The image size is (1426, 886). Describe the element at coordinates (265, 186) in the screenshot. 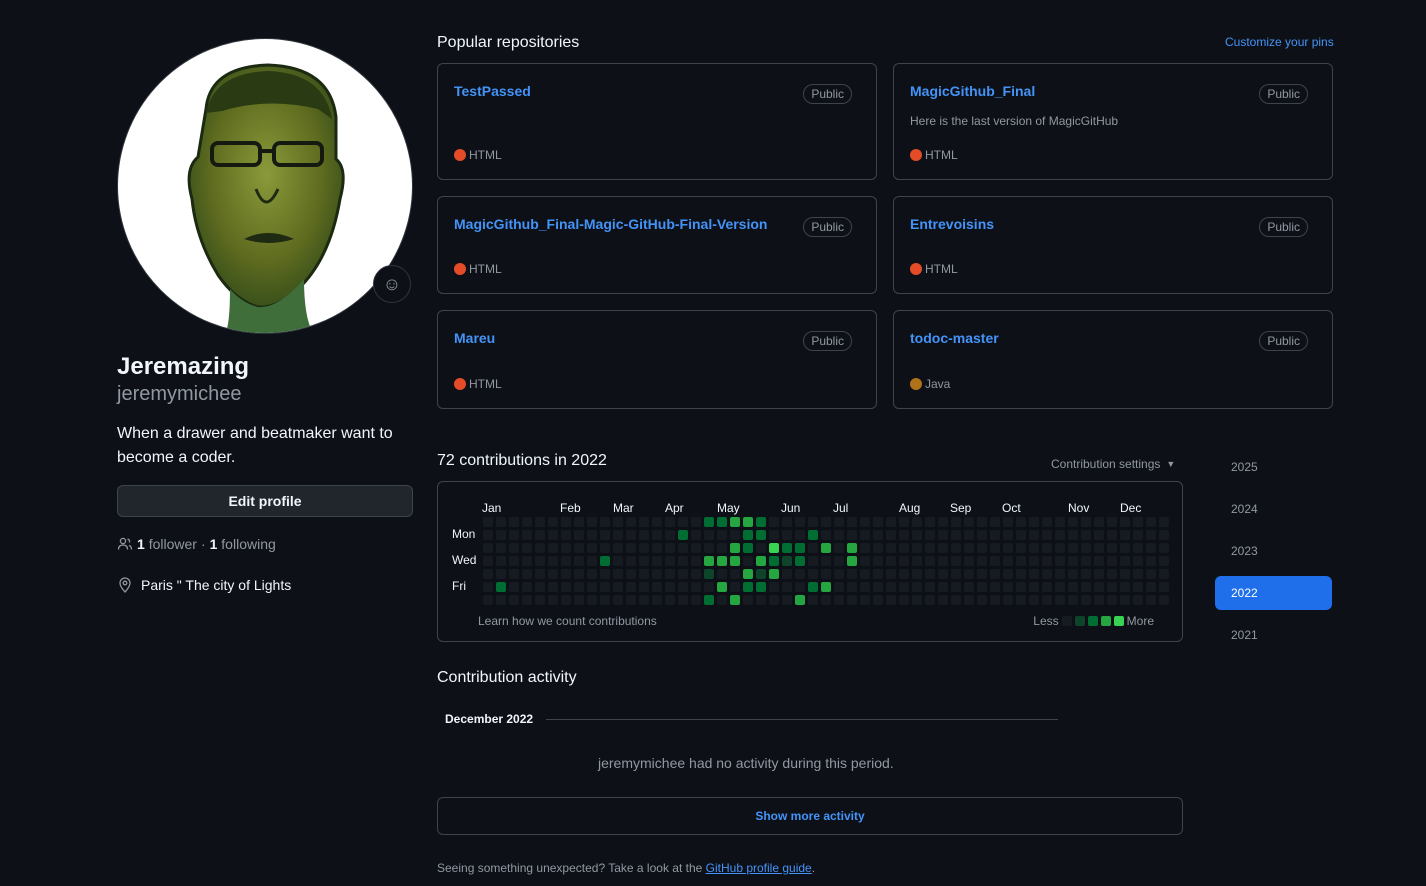

I see `avatar` at that location.